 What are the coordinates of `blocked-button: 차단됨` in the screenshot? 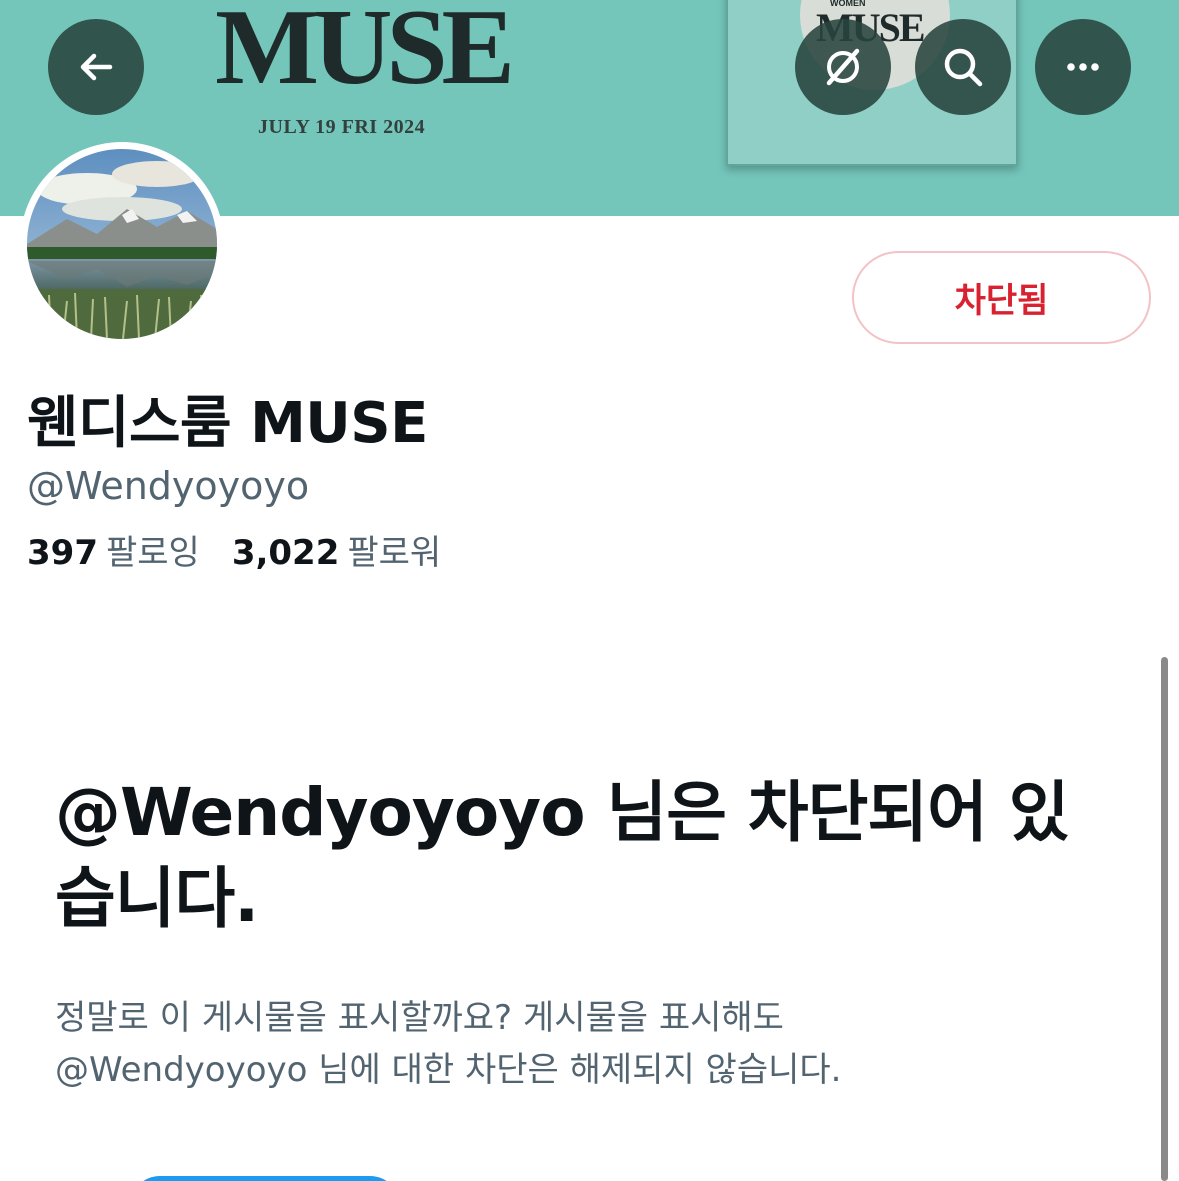 It's located at (1001, 297).